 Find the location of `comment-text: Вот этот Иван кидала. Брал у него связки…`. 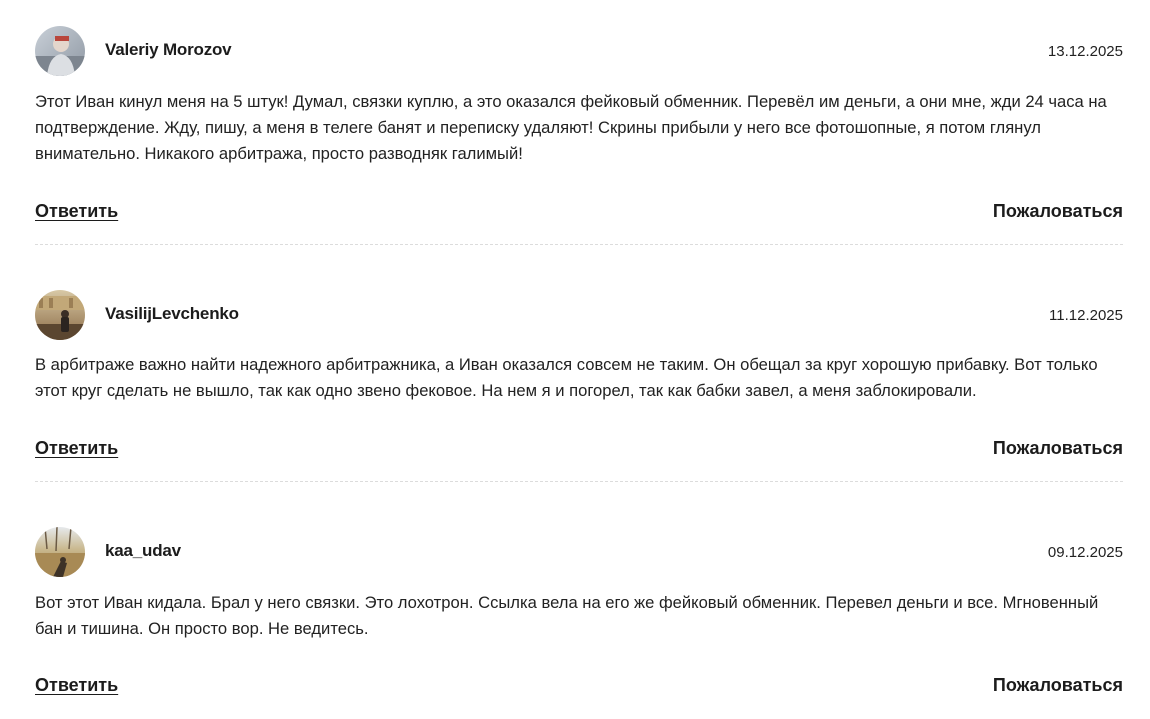

comment-text: Вот этот Иван кидала. Брал у него связки… is located at coordinates (567, 615).